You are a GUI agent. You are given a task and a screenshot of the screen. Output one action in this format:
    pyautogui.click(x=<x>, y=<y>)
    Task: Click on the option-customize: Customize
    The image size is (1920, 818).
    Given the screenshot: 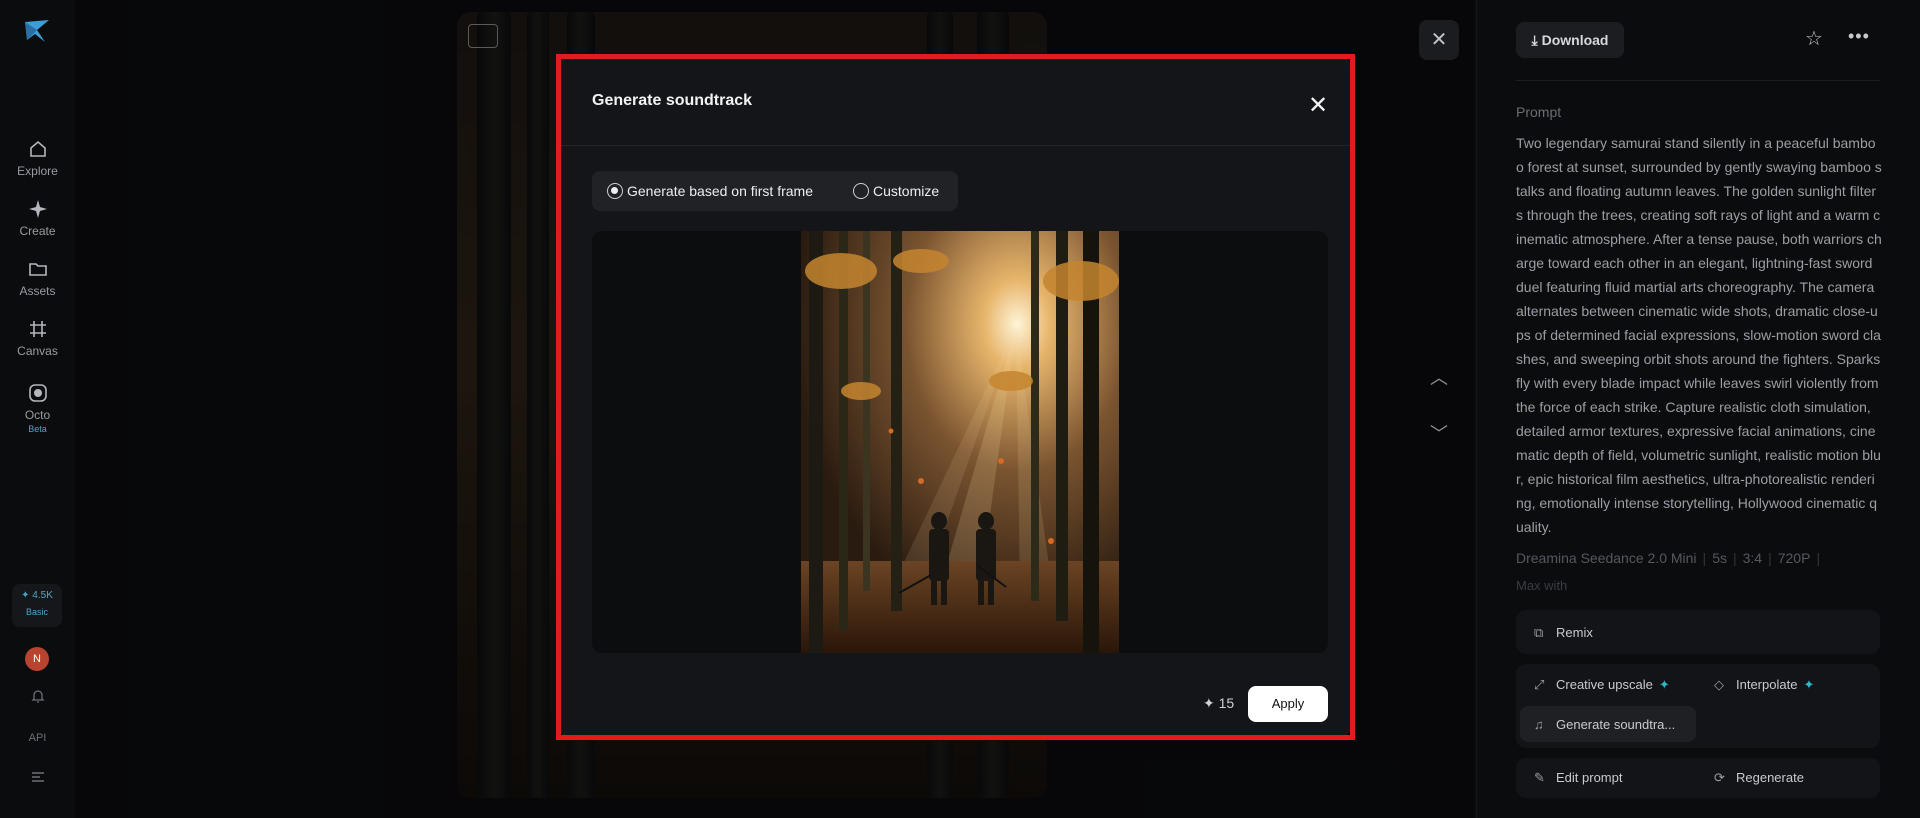 What is the action you would take?
    pyautogui.click(x=896, y=191)
    